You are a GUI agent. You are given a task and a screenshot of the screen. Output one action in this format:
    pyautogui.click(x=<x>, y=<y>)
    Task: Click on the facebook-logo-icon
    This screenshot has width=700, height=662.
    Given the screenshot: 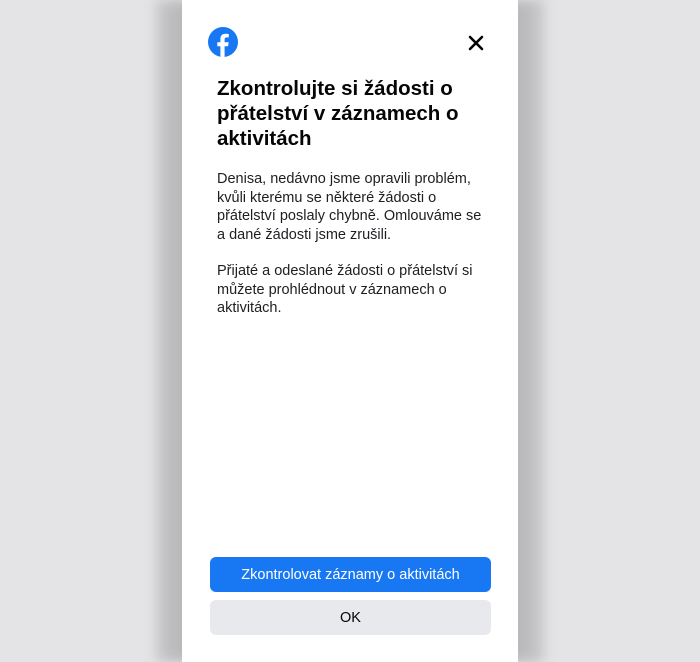 What is the action you would take?
    pyautogui.click(x=223, y=42)
    